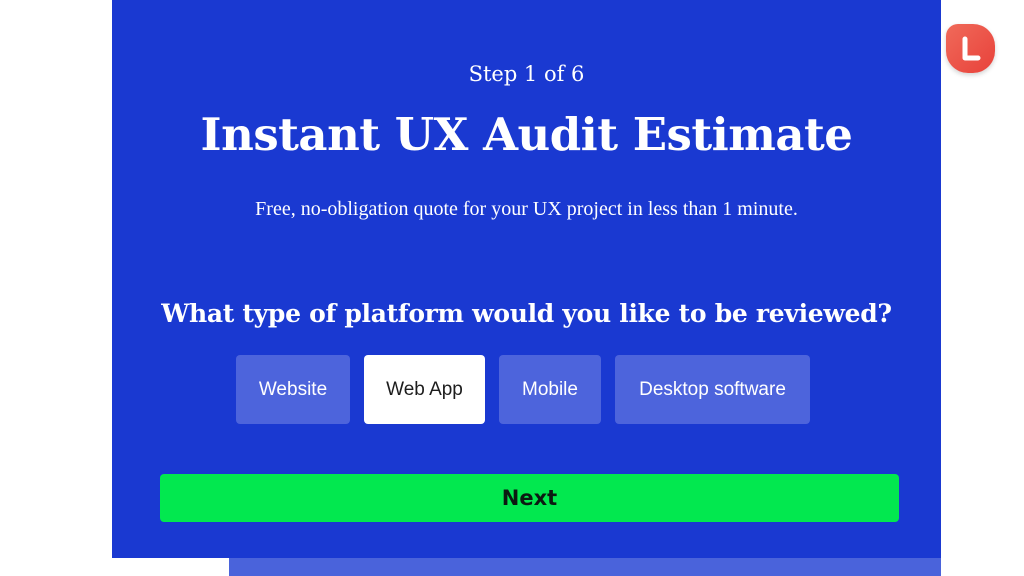  I want to click on logo-l-glyph, so click(971, 48).